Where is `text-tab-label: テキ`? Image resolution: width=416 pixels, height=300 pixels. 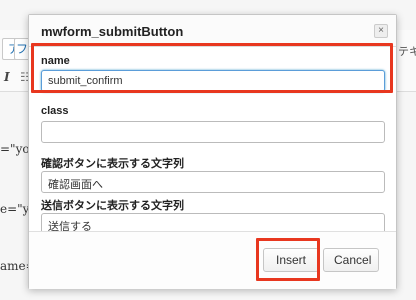 text-tab-label: テキ is located at coordinates (407, 51).